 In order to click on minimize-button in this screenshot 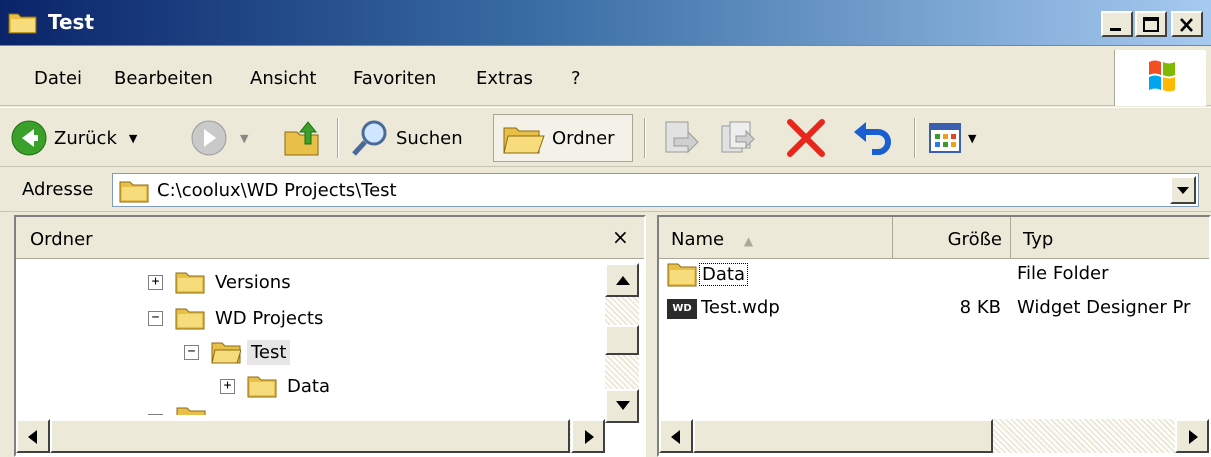, I will do `click(1117, 24)`.